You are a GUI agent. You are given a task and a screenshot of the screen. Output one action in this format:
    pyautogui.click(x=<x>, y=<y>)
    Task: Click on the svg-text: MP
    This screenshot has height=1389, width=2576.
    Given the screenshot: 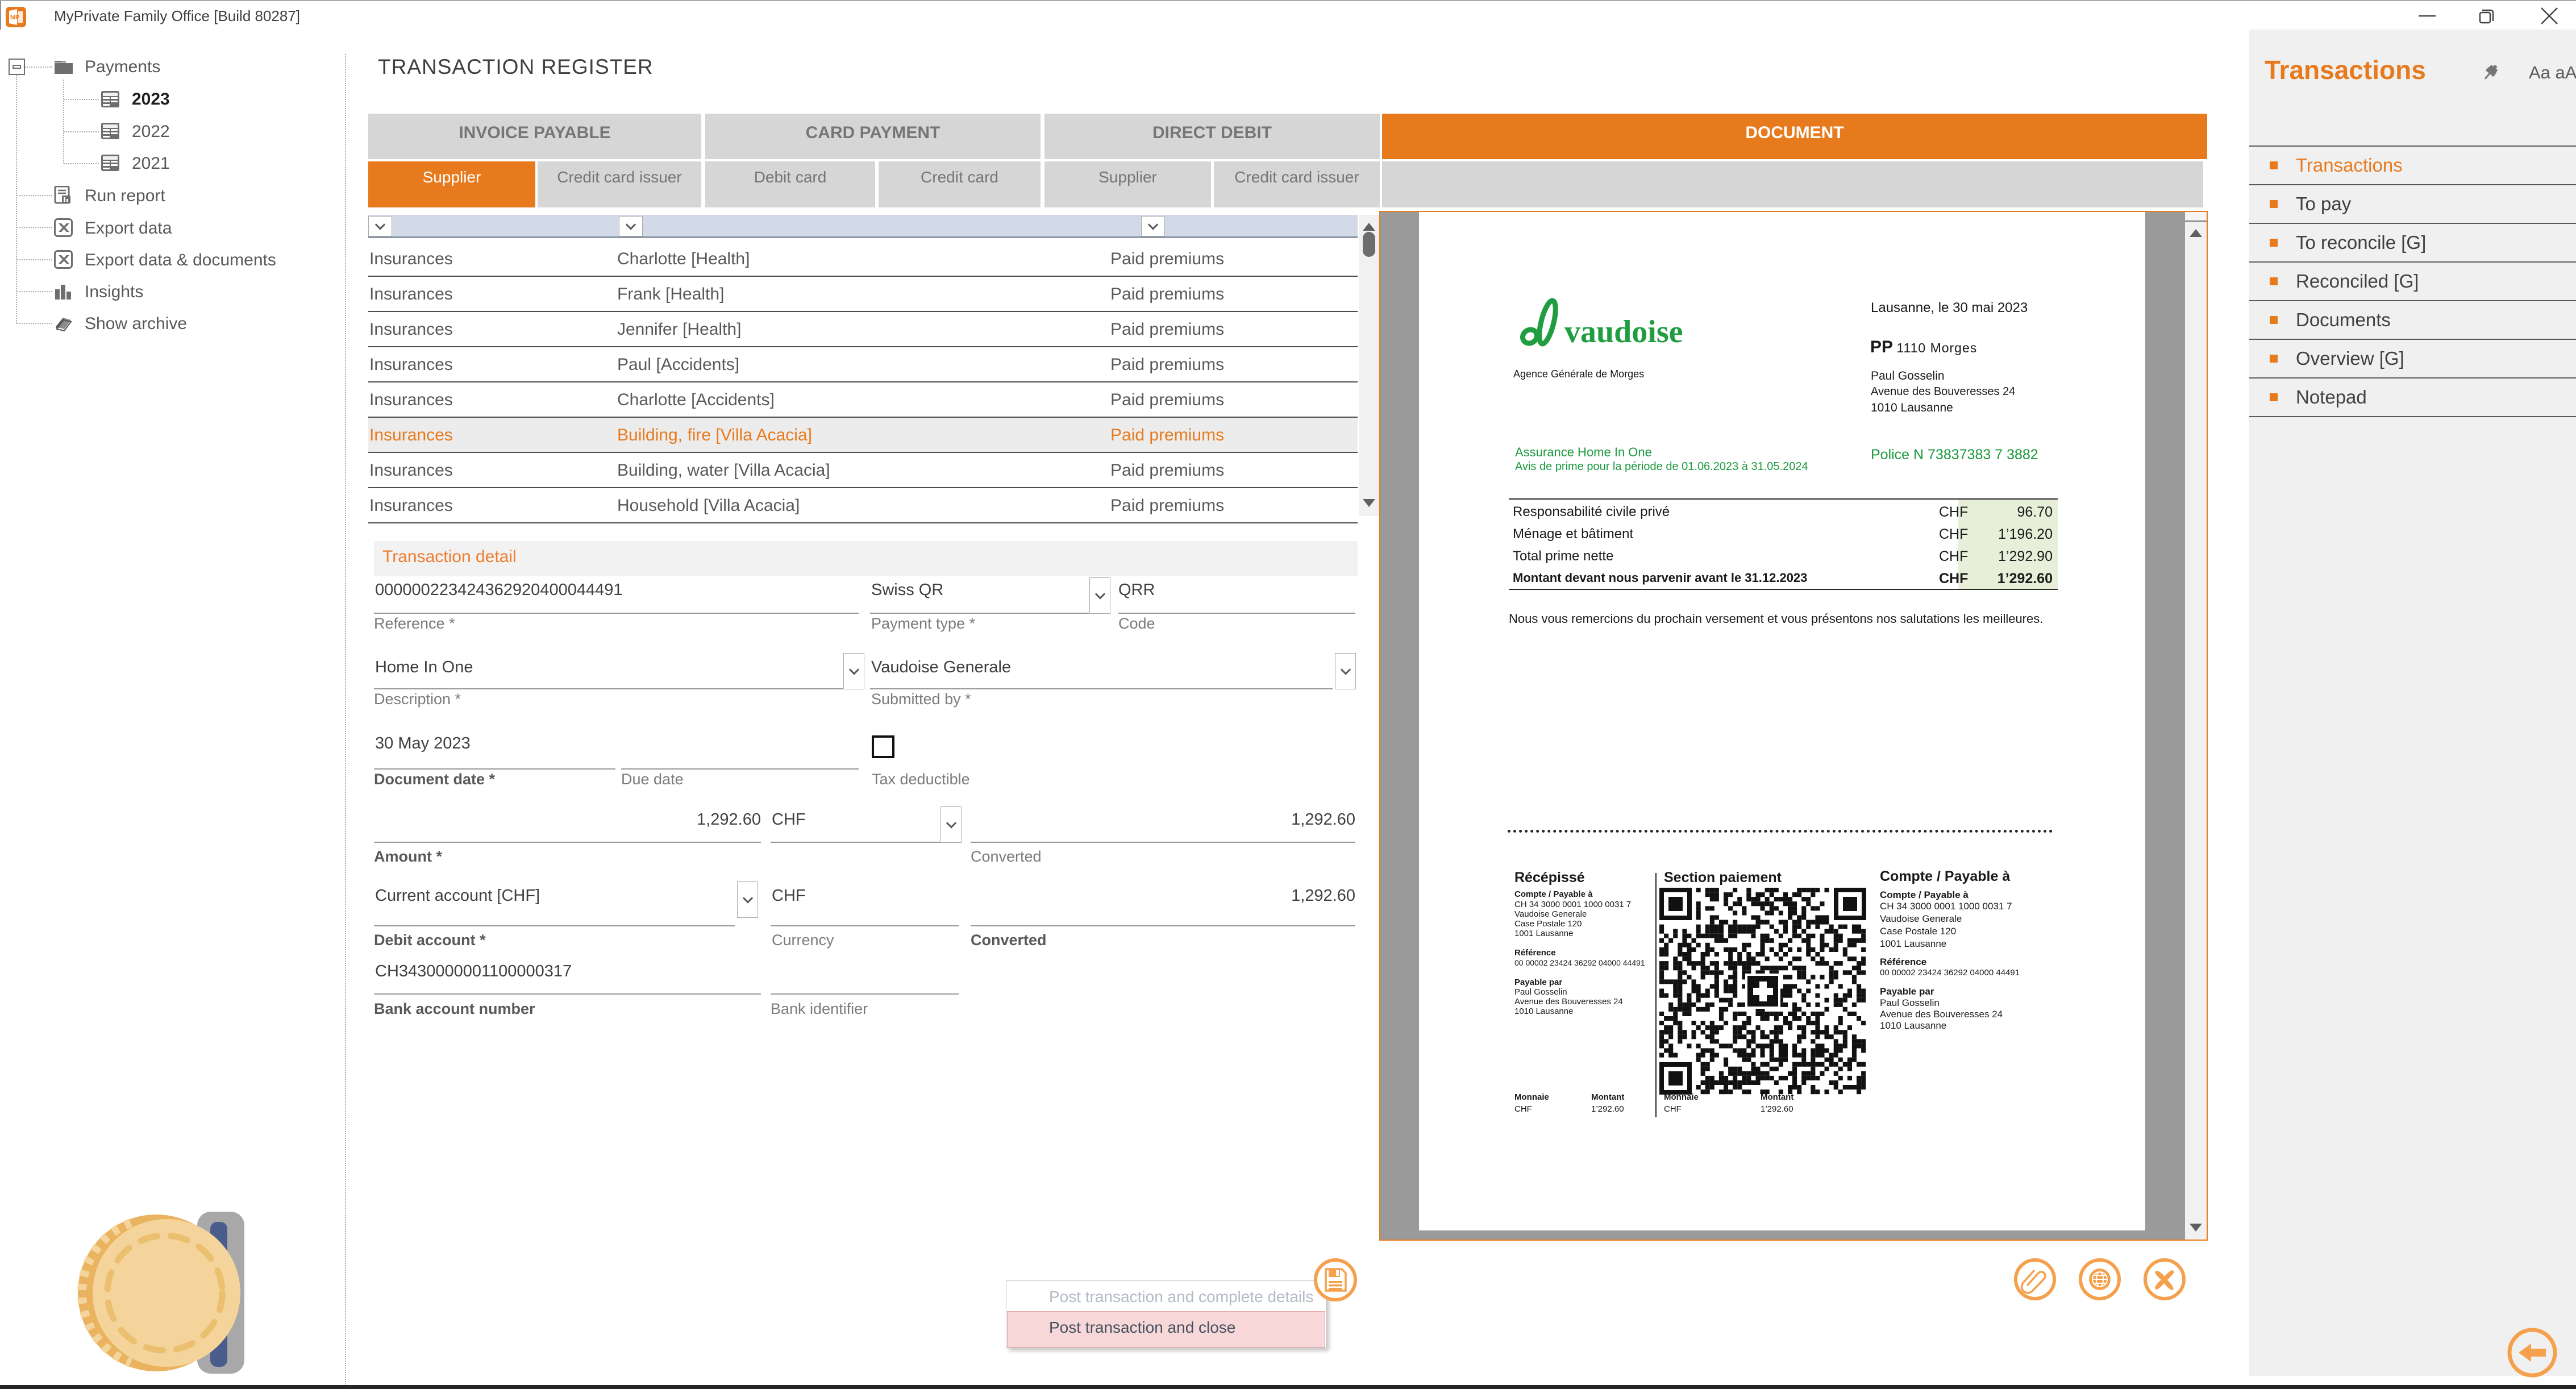 What is the action you would take?
    pyautogui.click(x=15, y=17)
    